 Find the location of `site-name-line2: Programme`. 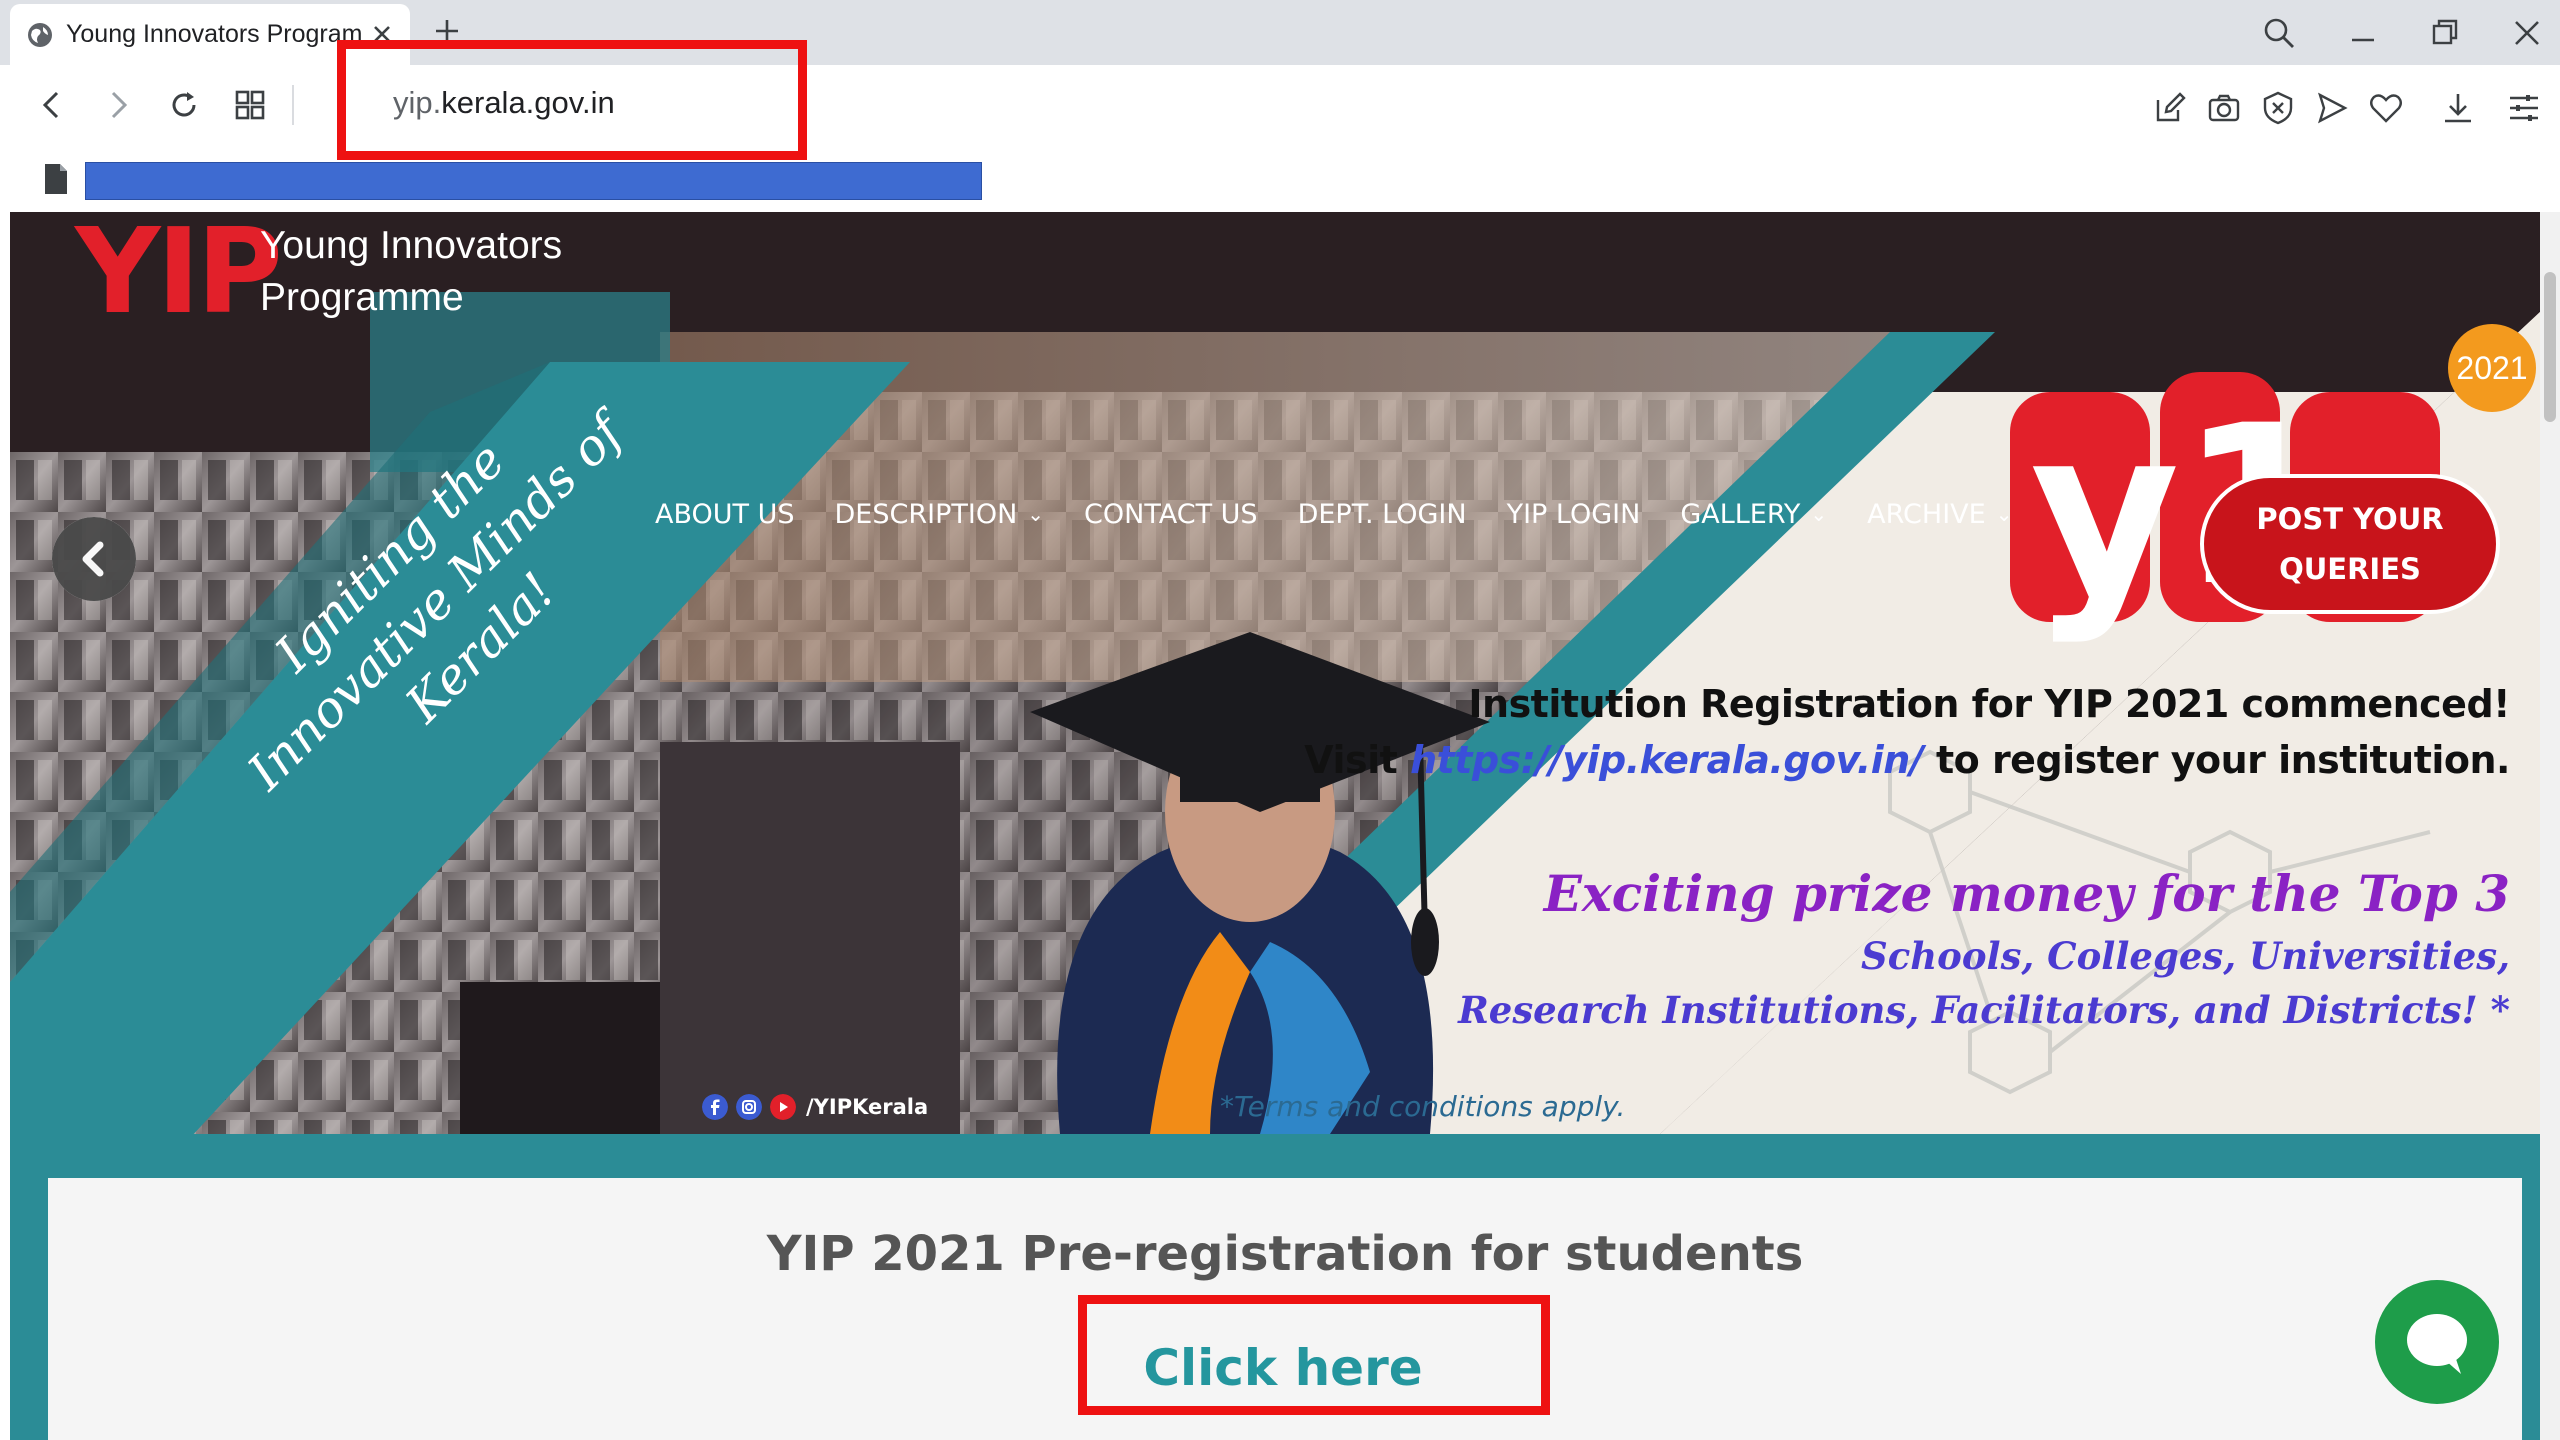

site-name-line2: Programme is located at coordinates (362, 297).